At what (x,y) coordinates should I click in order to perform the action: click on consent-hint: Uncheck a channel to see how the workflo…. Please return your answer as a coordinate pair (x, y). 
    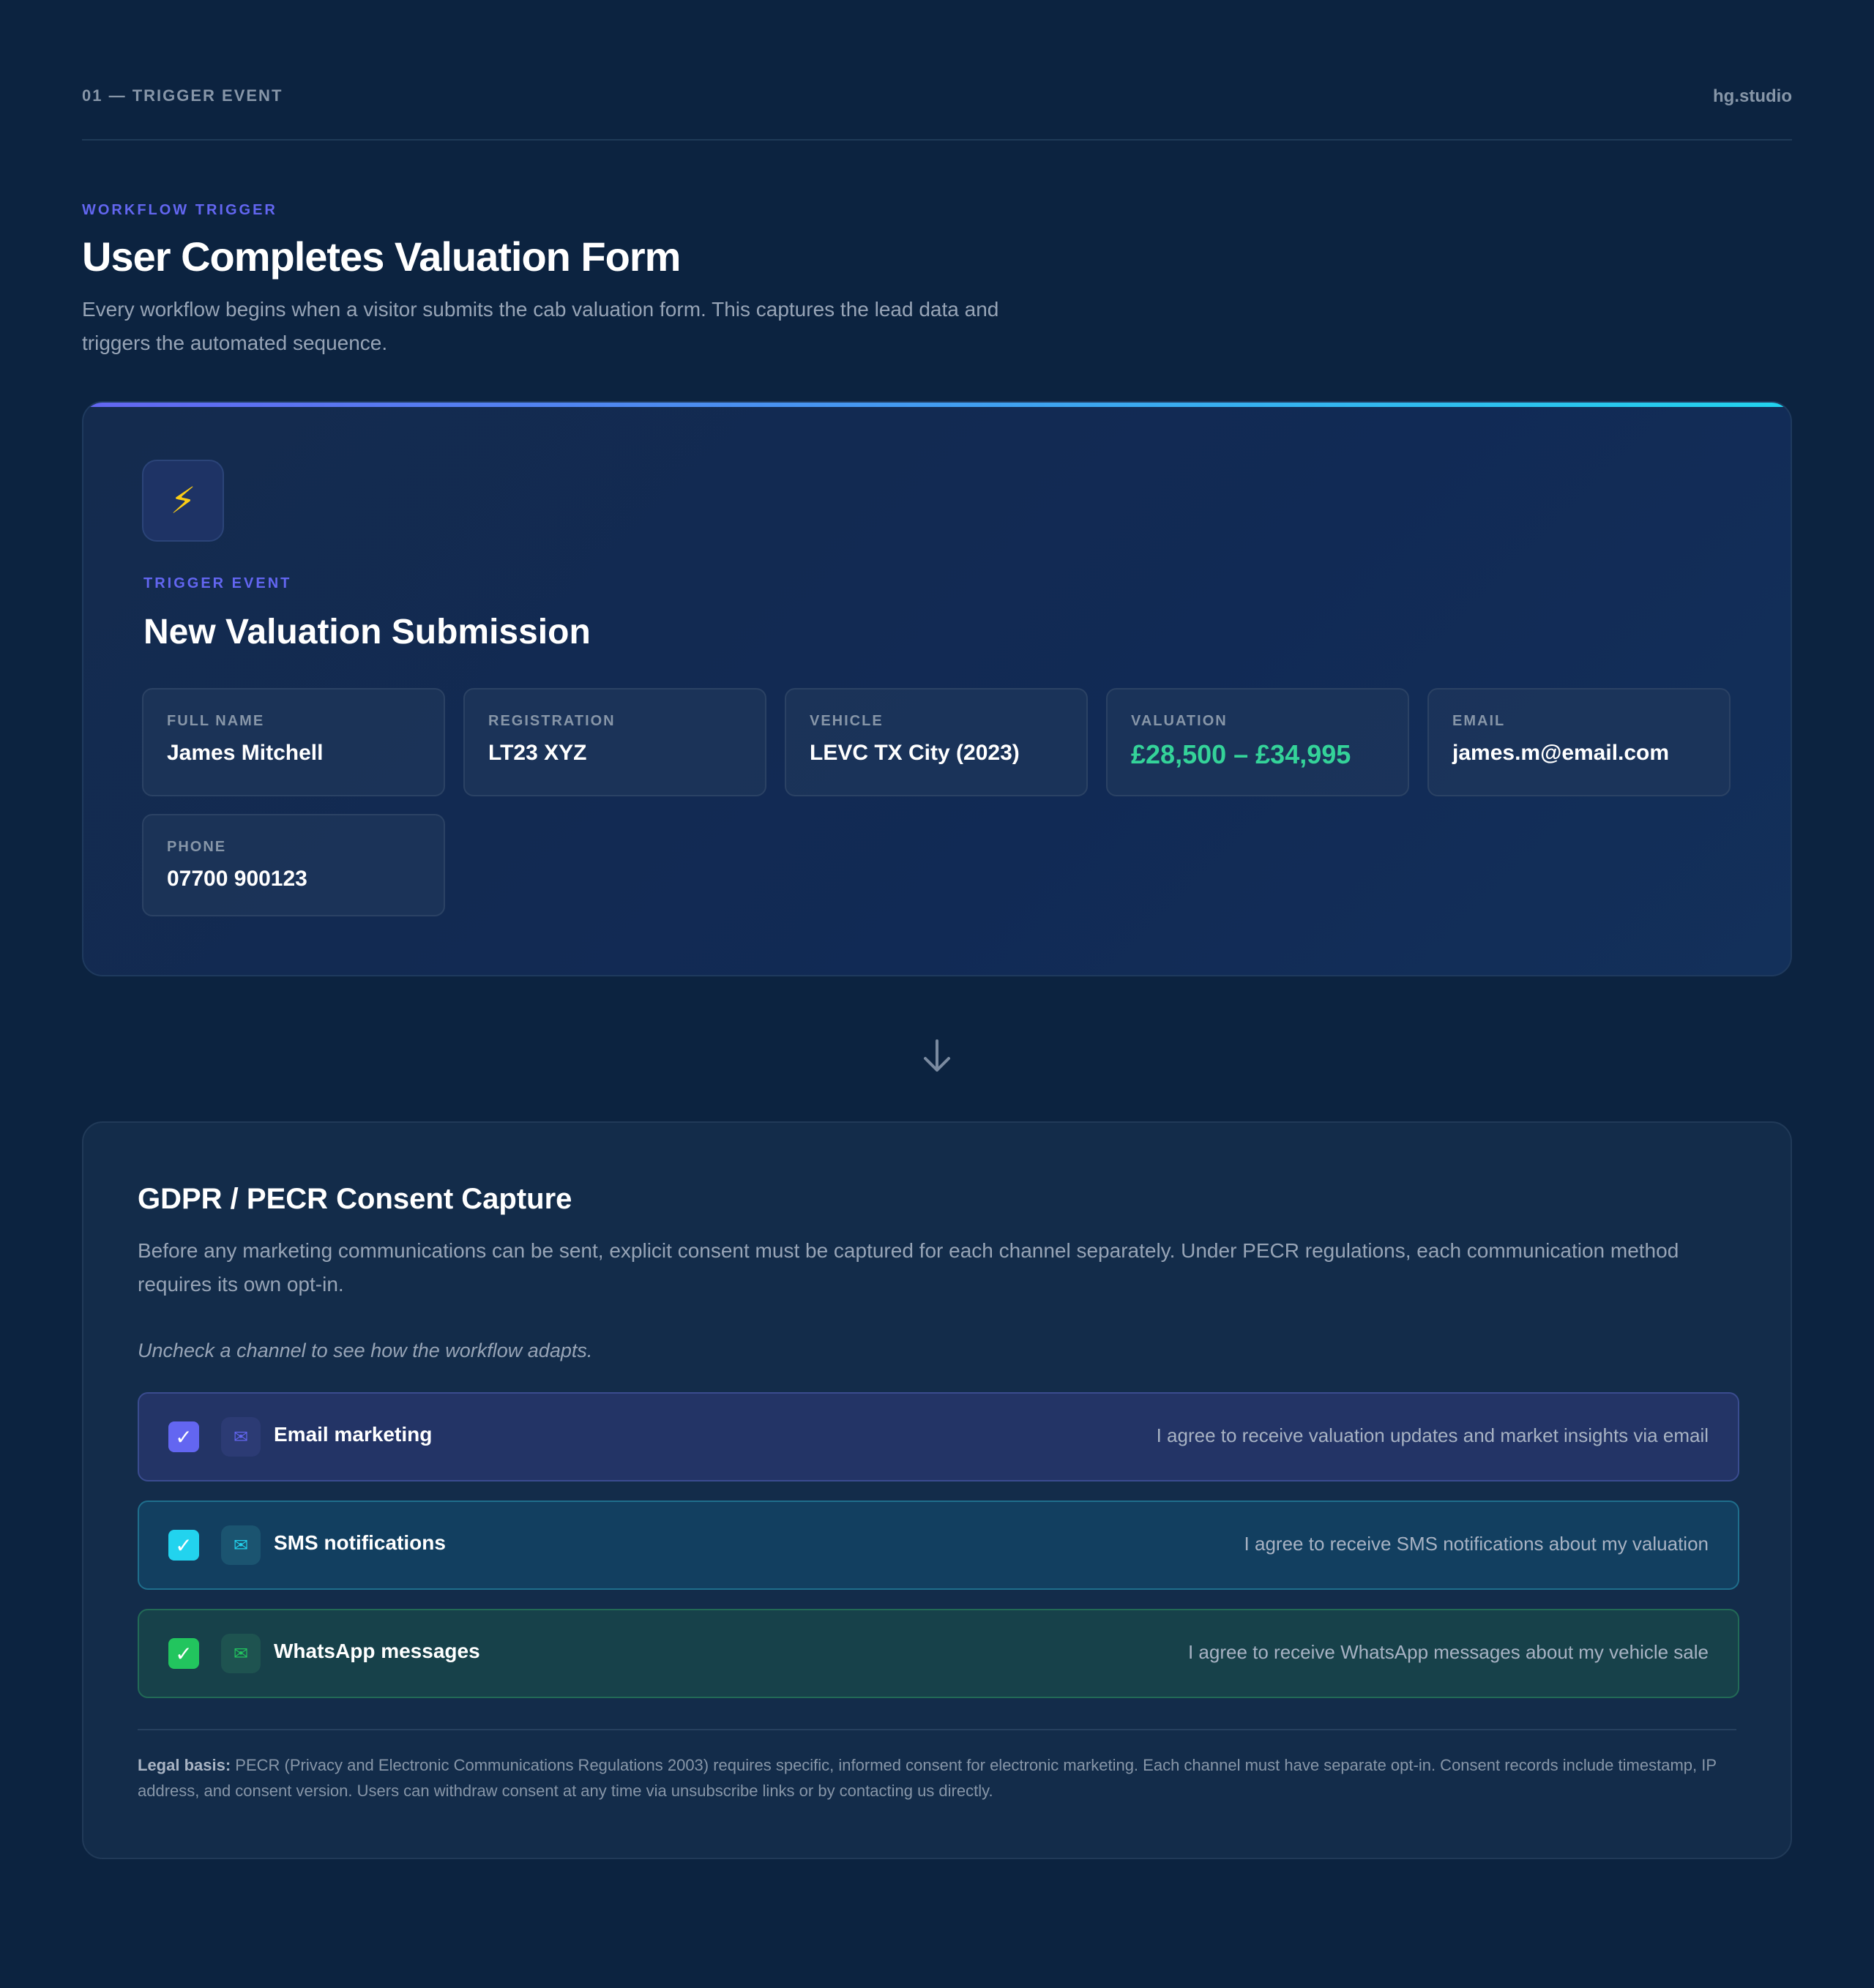
    Looking at the image, I should click on (365, 1350).